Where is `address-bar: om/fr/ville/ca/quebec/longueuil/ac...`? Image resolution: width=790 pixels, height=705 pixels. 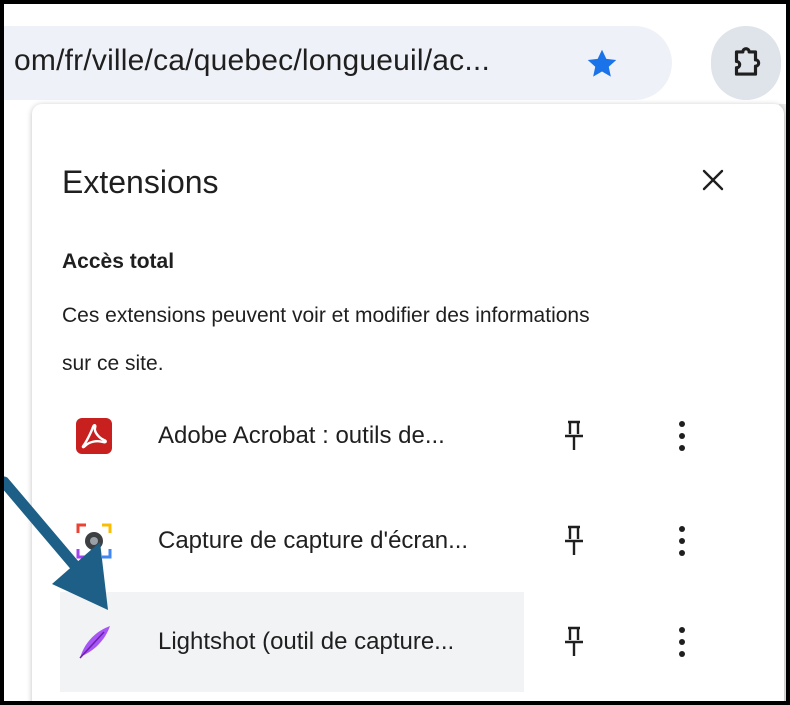
address-bar: om/fr/ville/ca/quebec/longueuil/ac... is located at coordinates (338, 63).